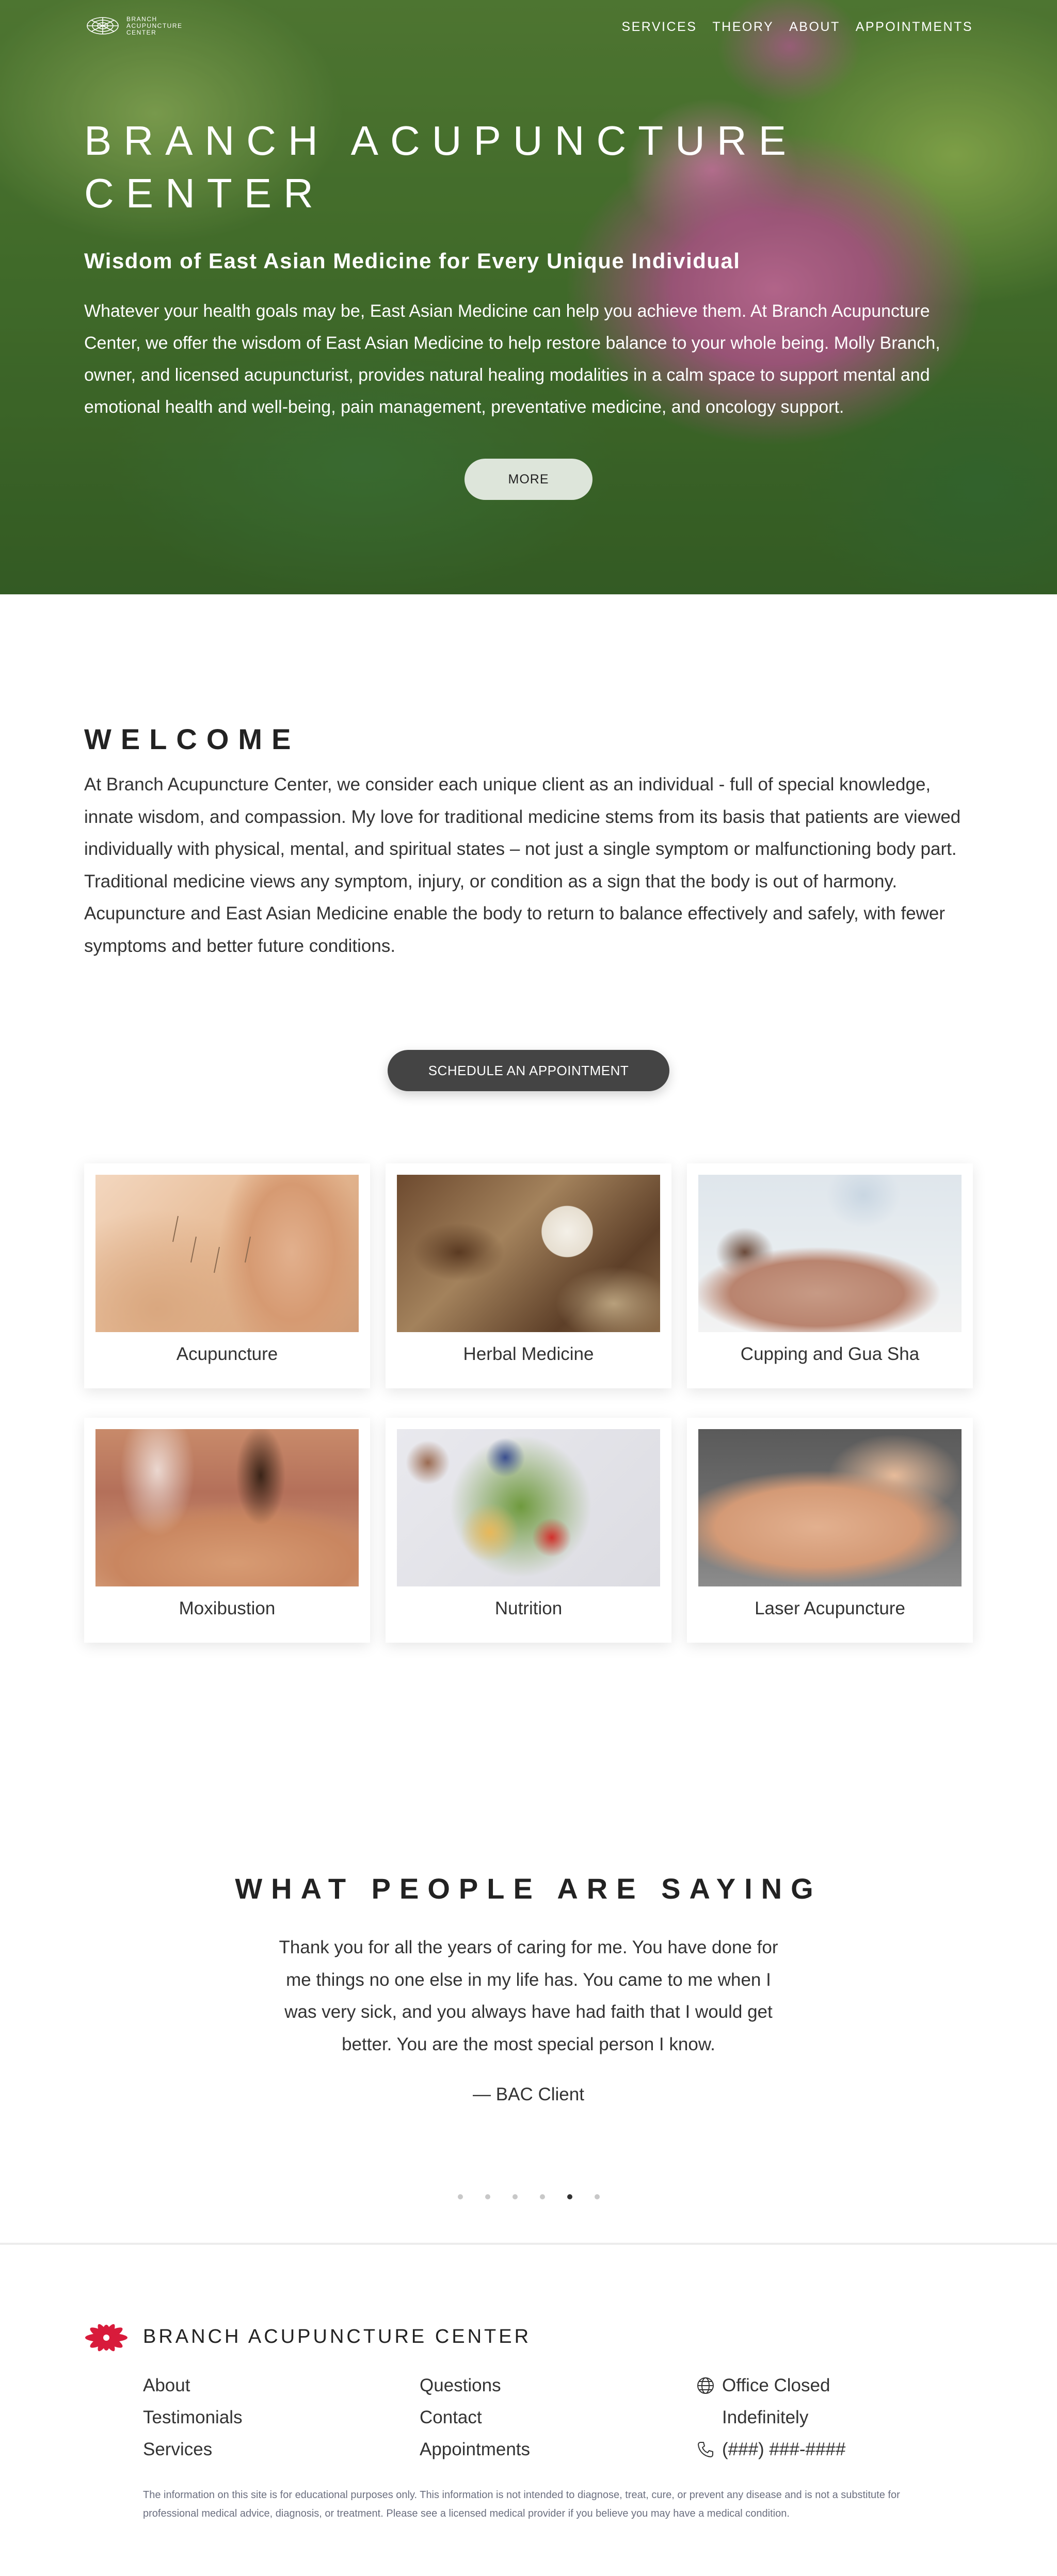 This screenshot has height=2576, width=1057. I want to click on service-card-nutrition: Nutrition, so click(528, 1530).